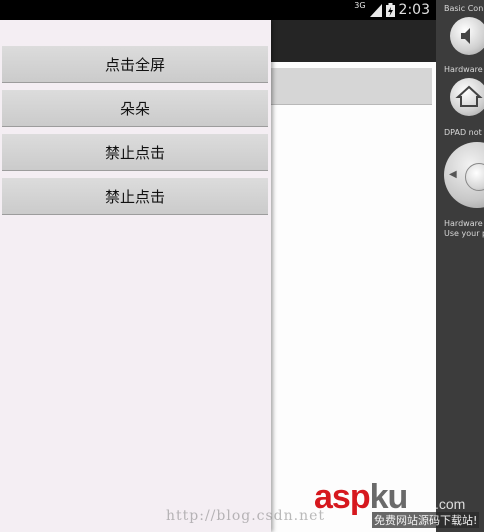 The image size is (484, 532). I want to click on watermark-logo-ku: ku, so click(389, 497).